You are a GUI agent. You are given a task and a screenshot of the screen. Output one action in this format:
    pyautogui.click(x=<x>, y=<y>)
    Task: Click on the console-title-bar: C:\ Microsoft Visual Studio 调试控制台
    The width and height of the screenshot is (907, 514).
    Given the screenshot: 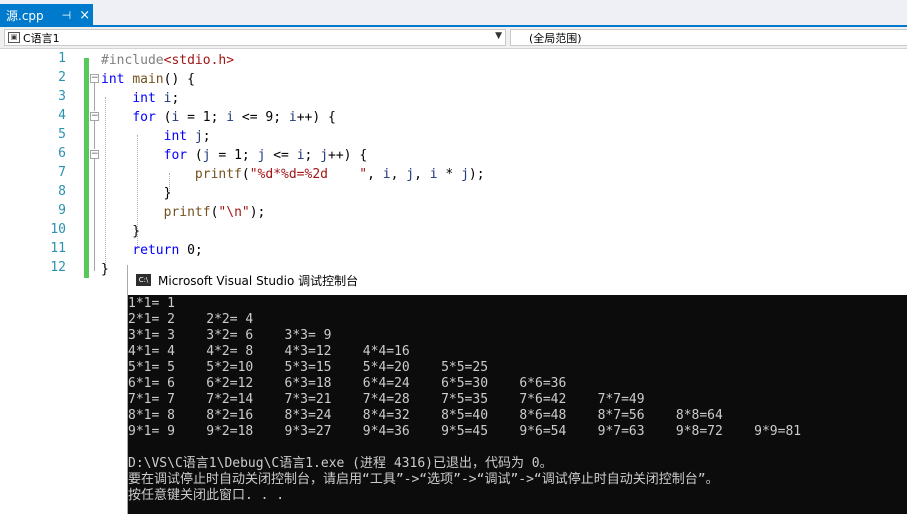 What is the action you would take?
    pyautogui.click(x=517, y=280)
    